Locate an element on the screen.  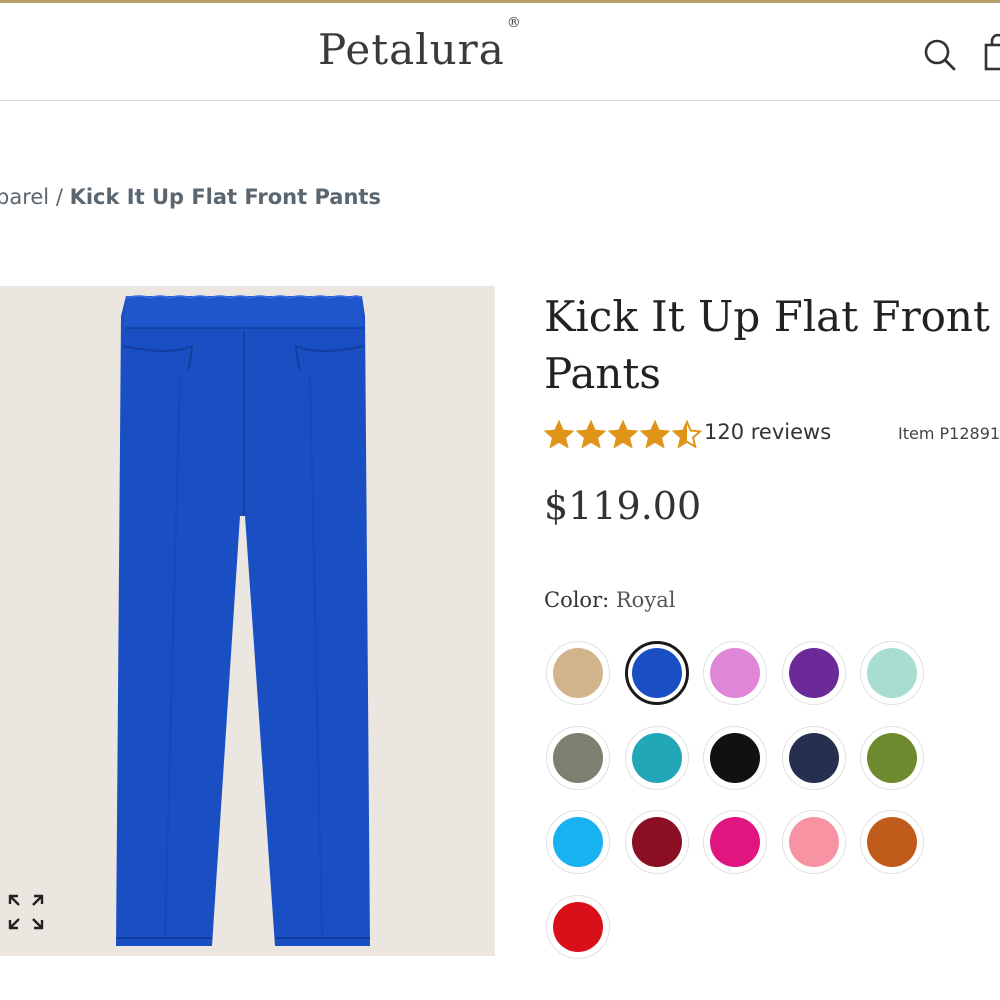
breadcrumb: parel / Kick It Up Flat Front Pants is located at coordinates (190, 197).